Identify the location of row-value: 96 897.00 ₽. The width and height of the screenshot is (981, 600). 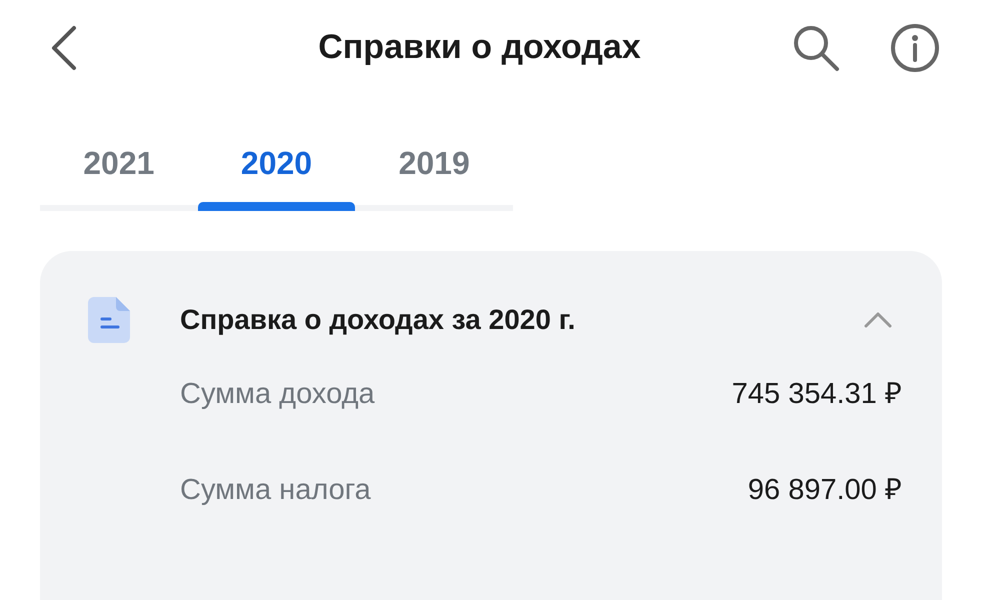
(825, 490).